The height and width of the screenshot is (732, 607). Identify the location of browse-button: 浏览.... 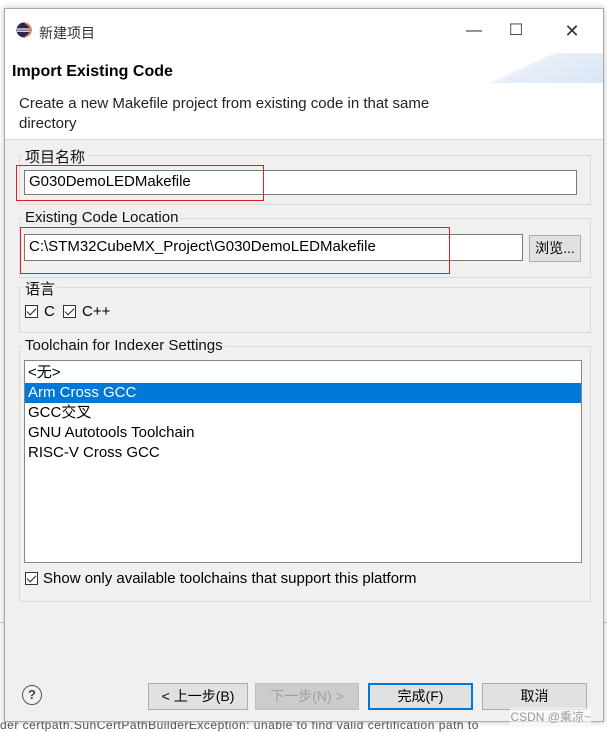
(555, 248).